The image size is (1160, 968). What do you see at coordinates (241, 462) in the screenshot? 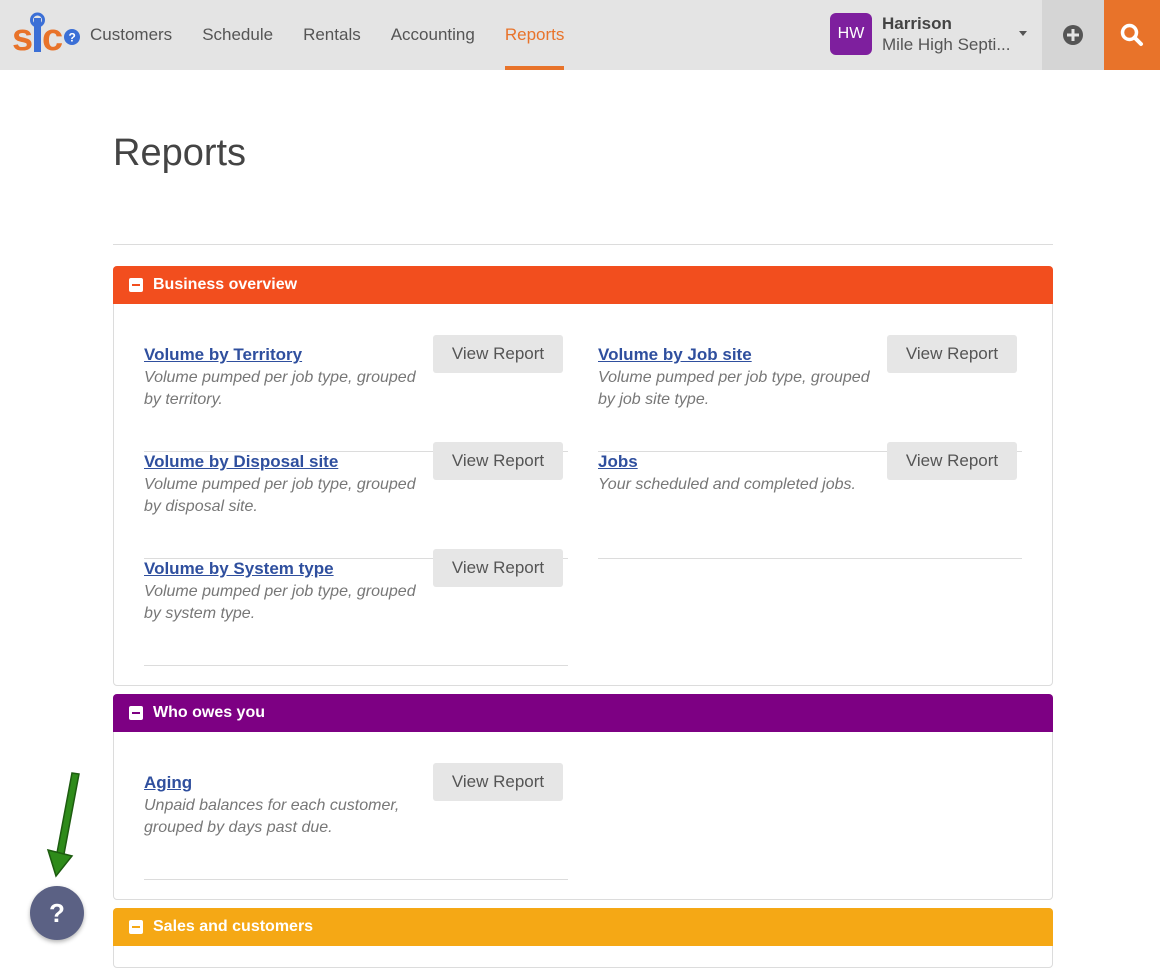
I see `report-link: Volume by Disposal site` at bounding box center [241, 462].